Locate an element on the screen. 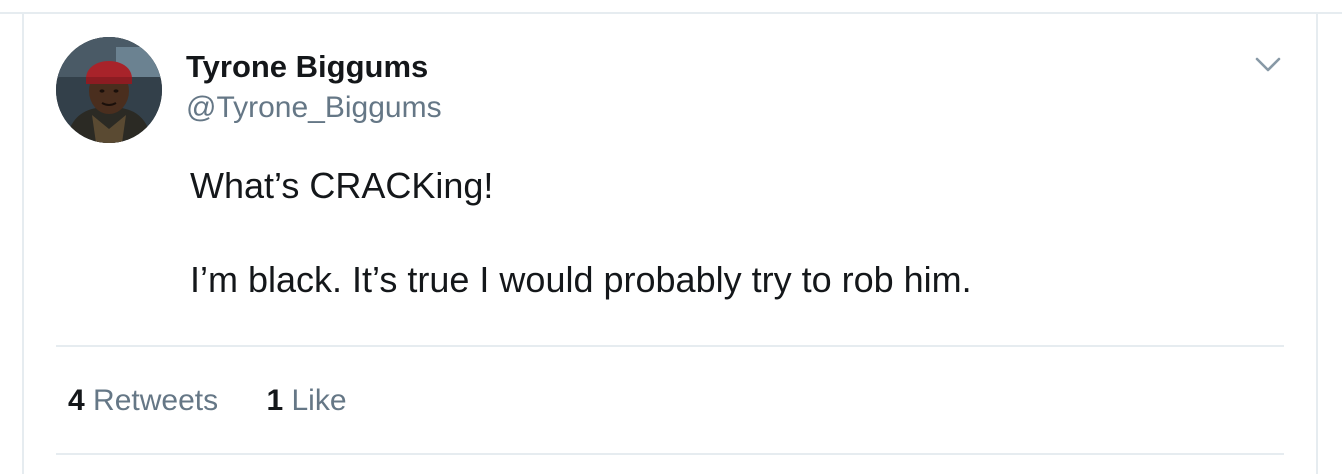  chevron-down-icon is located at coordinates (1268, 64).